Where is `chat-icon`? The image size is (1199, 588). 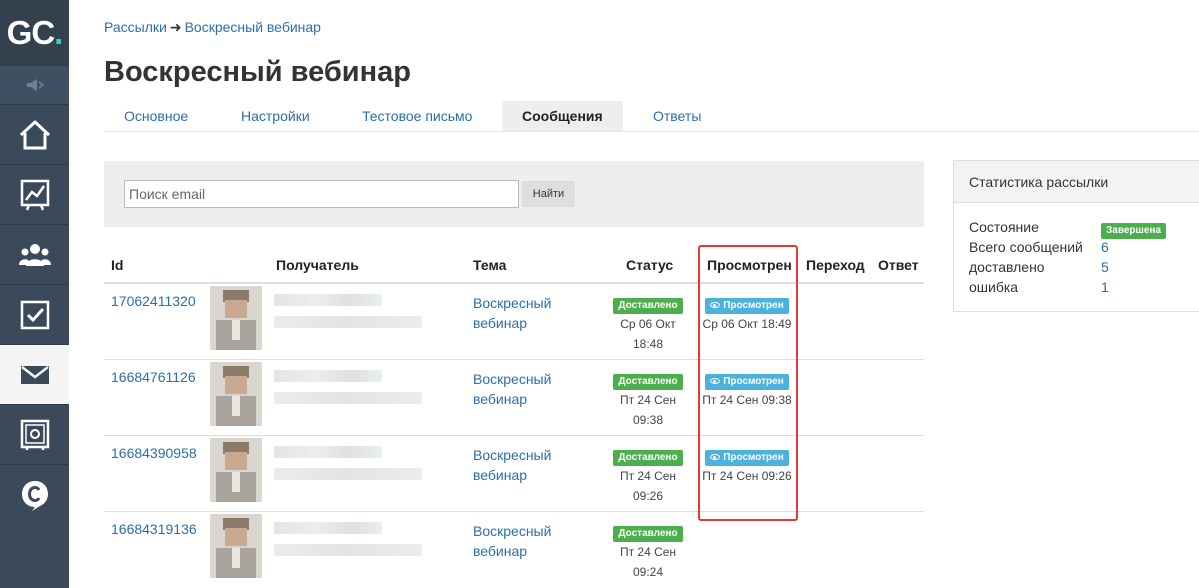
chat-icon is located at coordinates (34, 495).